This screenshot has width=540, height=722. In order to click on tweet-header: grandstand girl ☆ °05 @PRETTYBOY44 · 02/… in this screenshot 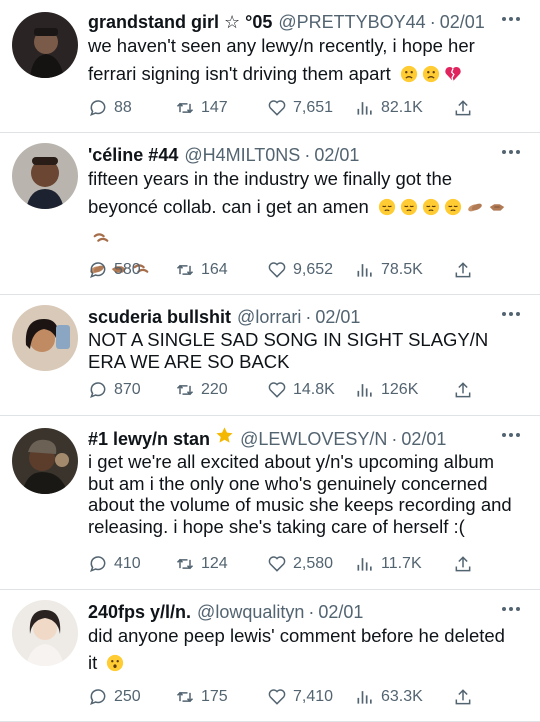, I will do `click(307, 22)`.